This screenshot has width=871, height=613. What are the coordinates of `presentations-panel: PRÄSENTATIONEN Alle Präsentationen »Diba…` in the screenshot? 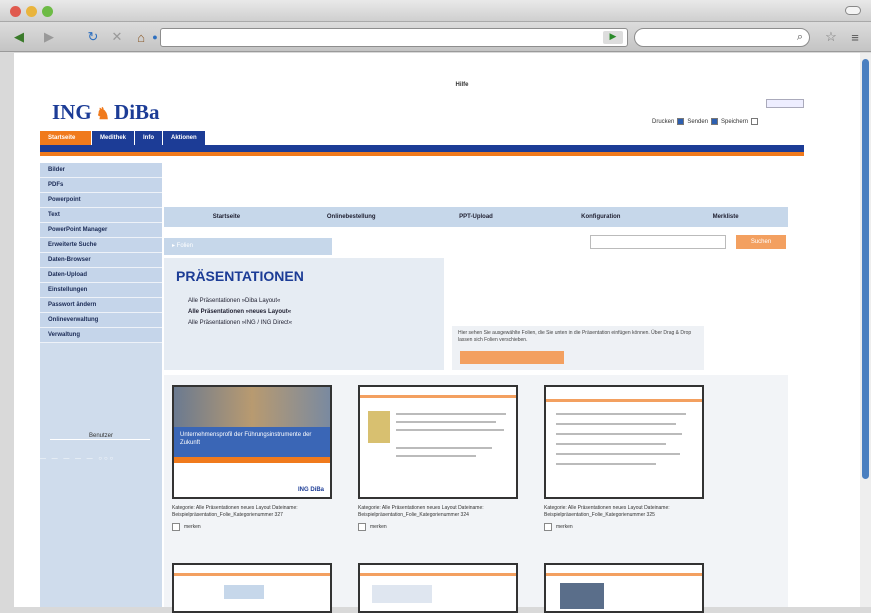 It's located at (304, 314).